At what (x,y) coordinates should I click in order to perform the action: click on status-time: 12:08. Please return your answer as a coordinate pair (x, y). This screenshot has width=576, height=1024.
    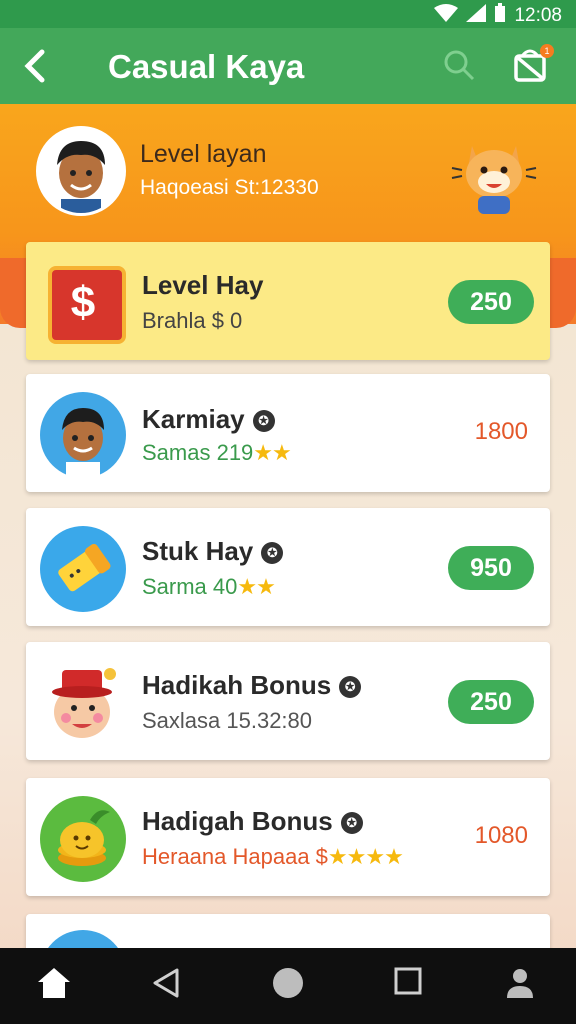
    Looking at the image, I should click on (538, 15).